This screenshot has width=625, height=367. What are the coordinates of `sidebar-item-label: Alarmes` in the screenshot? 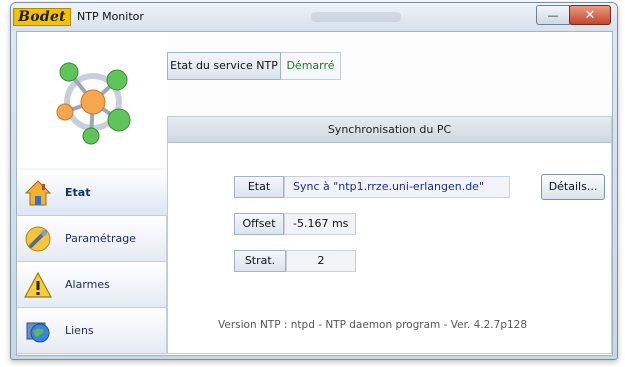 It's located at (87, 284).